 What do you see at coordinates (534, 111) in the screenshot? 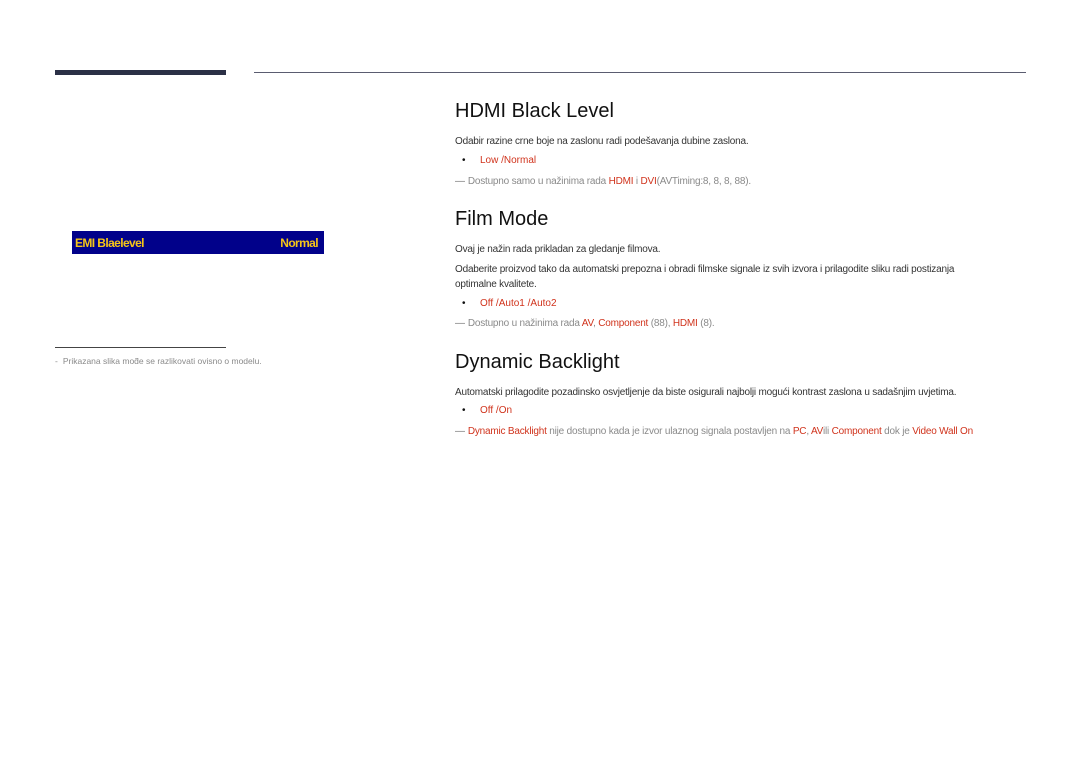
I see `section-title-hdmi-black-level: HDMI Black Level` at bounding box center [534, 111].